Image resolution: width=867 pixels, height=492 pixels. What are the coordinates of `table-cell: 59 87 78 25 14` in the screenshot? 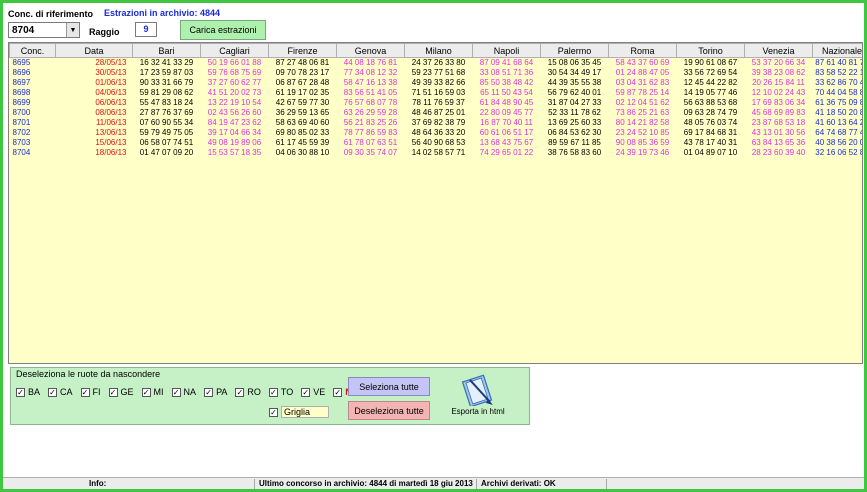 It's located at (642, 92).